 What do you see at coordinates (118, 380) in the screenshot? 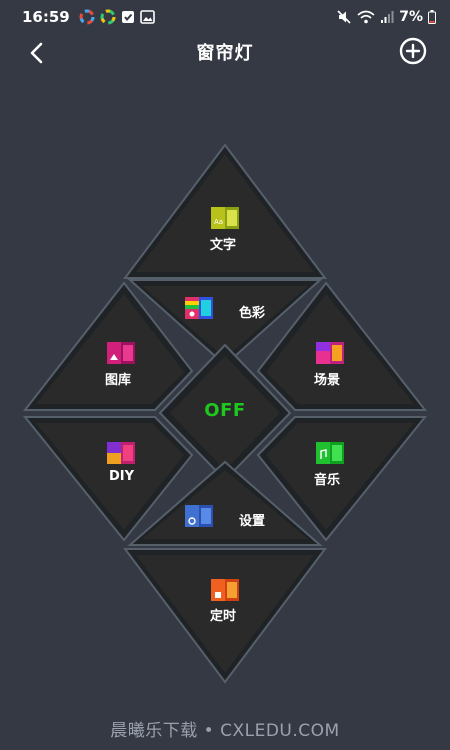
I see `gallery-tile-label: 图库` at bounding box center [118, 380].